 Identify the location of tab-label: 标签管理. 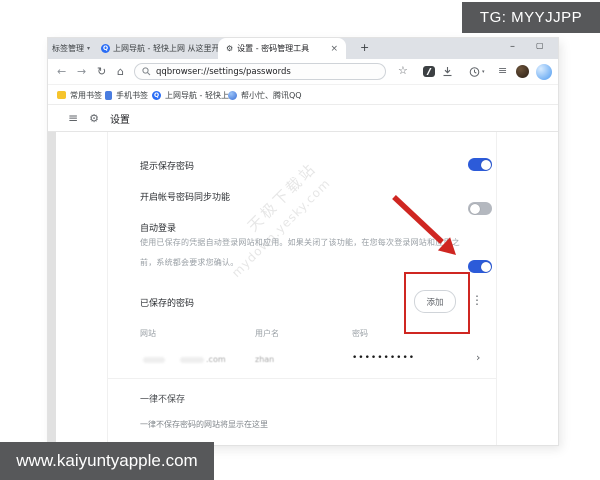
(68, 48).